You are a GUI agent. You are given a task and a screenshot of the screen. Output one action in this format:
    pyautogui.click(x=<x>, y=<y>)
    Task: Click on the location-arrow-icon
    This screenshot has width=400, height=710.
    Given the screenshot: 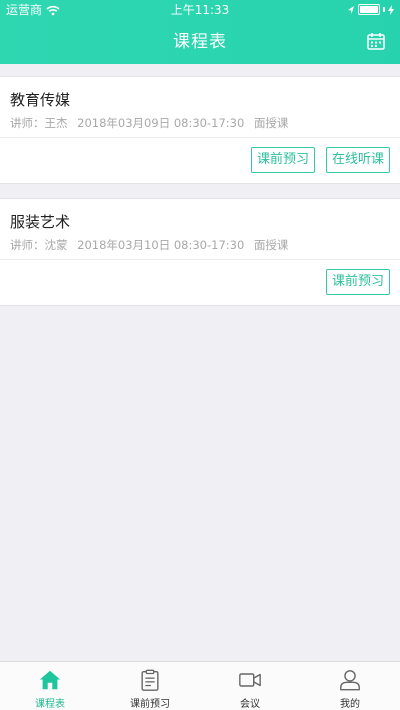 What is the action you would take?
    pyautogui.click(x=351, y=9)
    